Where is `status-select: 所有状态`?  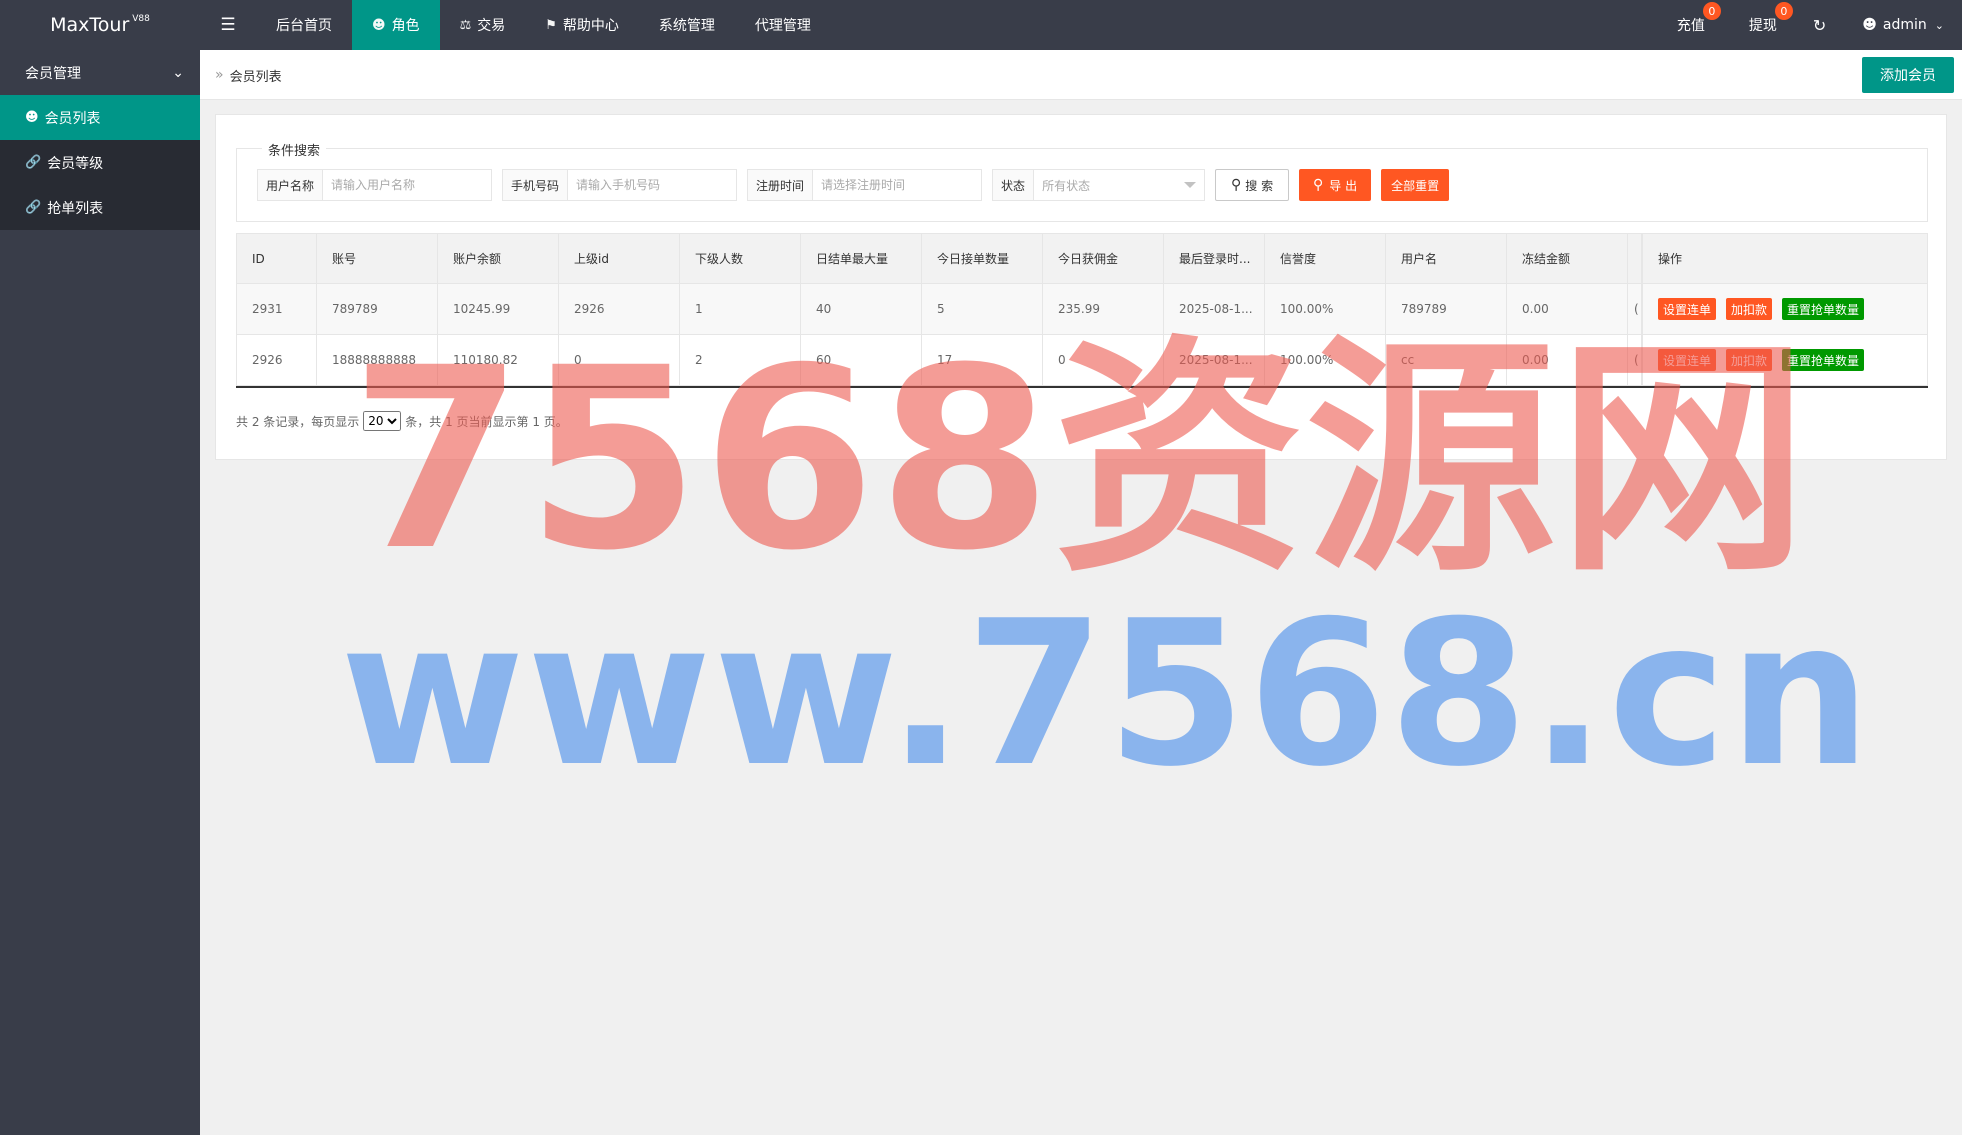
status-select: 所有状态 is located at coordinates (1119, 185).